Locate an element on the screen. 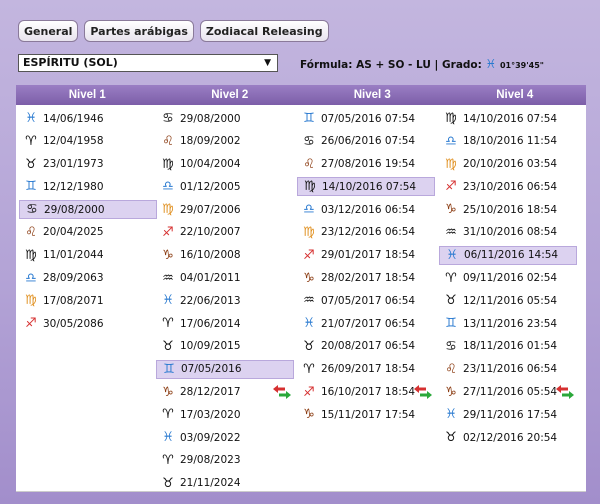 This screenshot has height=504, width=600. period-date: 11/01/2044 is located at coordinates (73, 255).